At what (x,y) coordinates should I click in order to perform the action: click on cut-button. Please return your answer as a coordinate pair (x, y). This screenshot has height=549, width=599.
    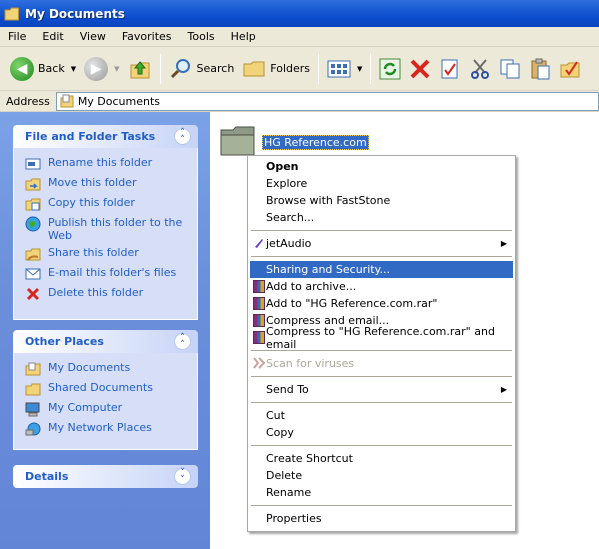
    Looking at the image, I should click on (480, 69).